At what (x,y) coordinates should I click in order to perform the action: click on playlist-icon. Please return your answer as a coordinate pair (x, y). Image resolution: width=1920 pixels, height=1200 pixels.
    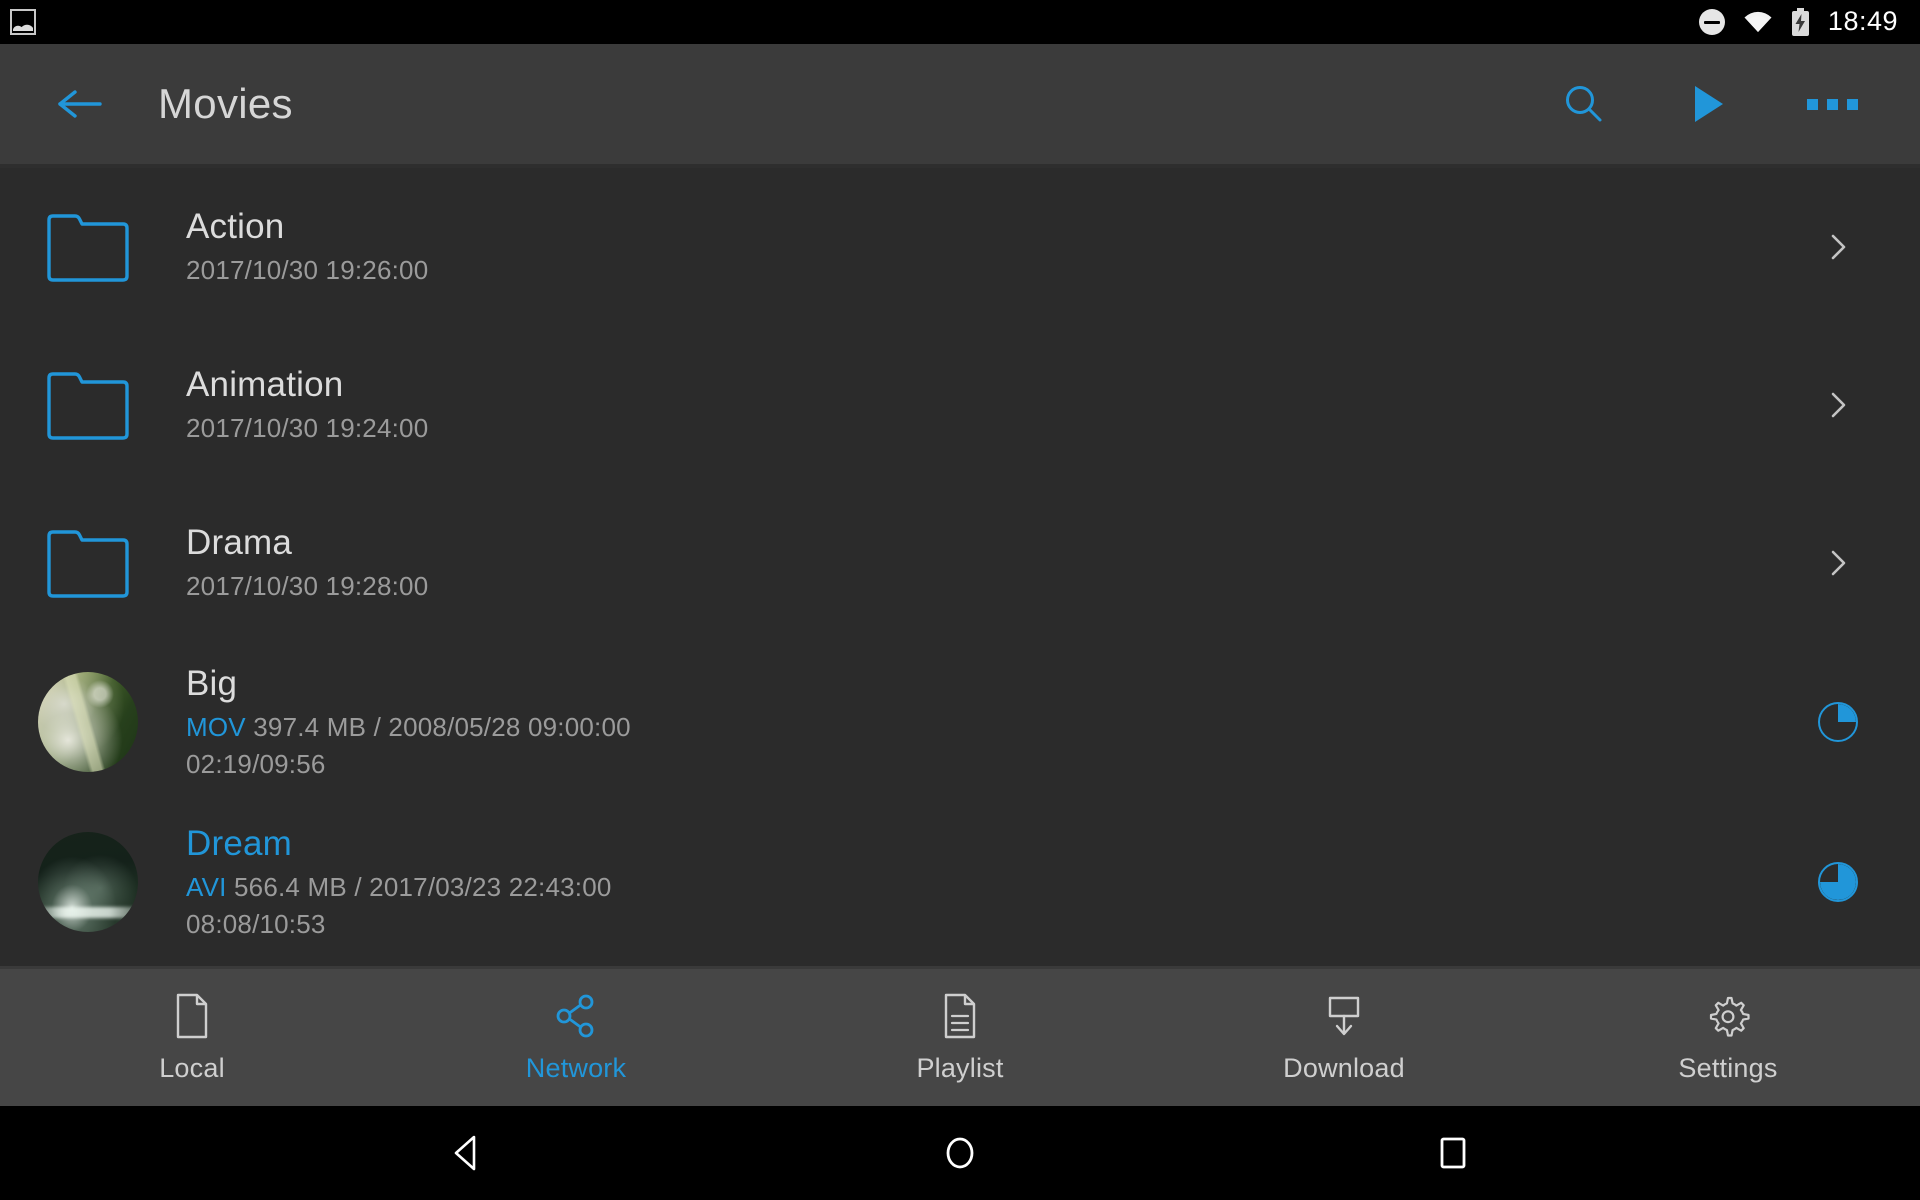
    Looking at the image, I should click on (960, 1016).